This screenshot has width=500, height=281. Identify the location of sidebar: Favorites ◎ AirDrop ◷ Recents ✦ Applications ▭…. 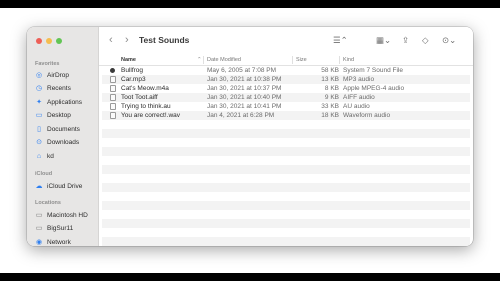
(63, 136).